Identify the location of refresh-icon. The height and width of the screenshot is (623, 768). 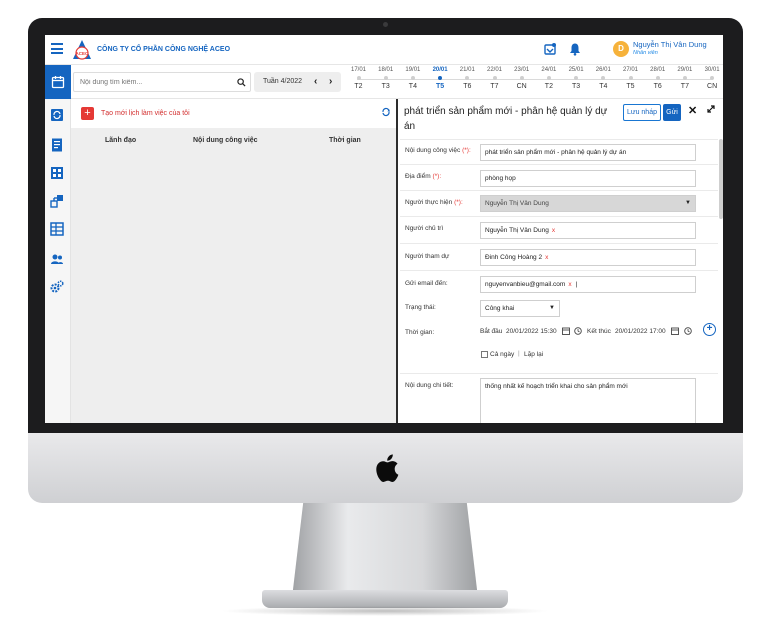
(386, 112).